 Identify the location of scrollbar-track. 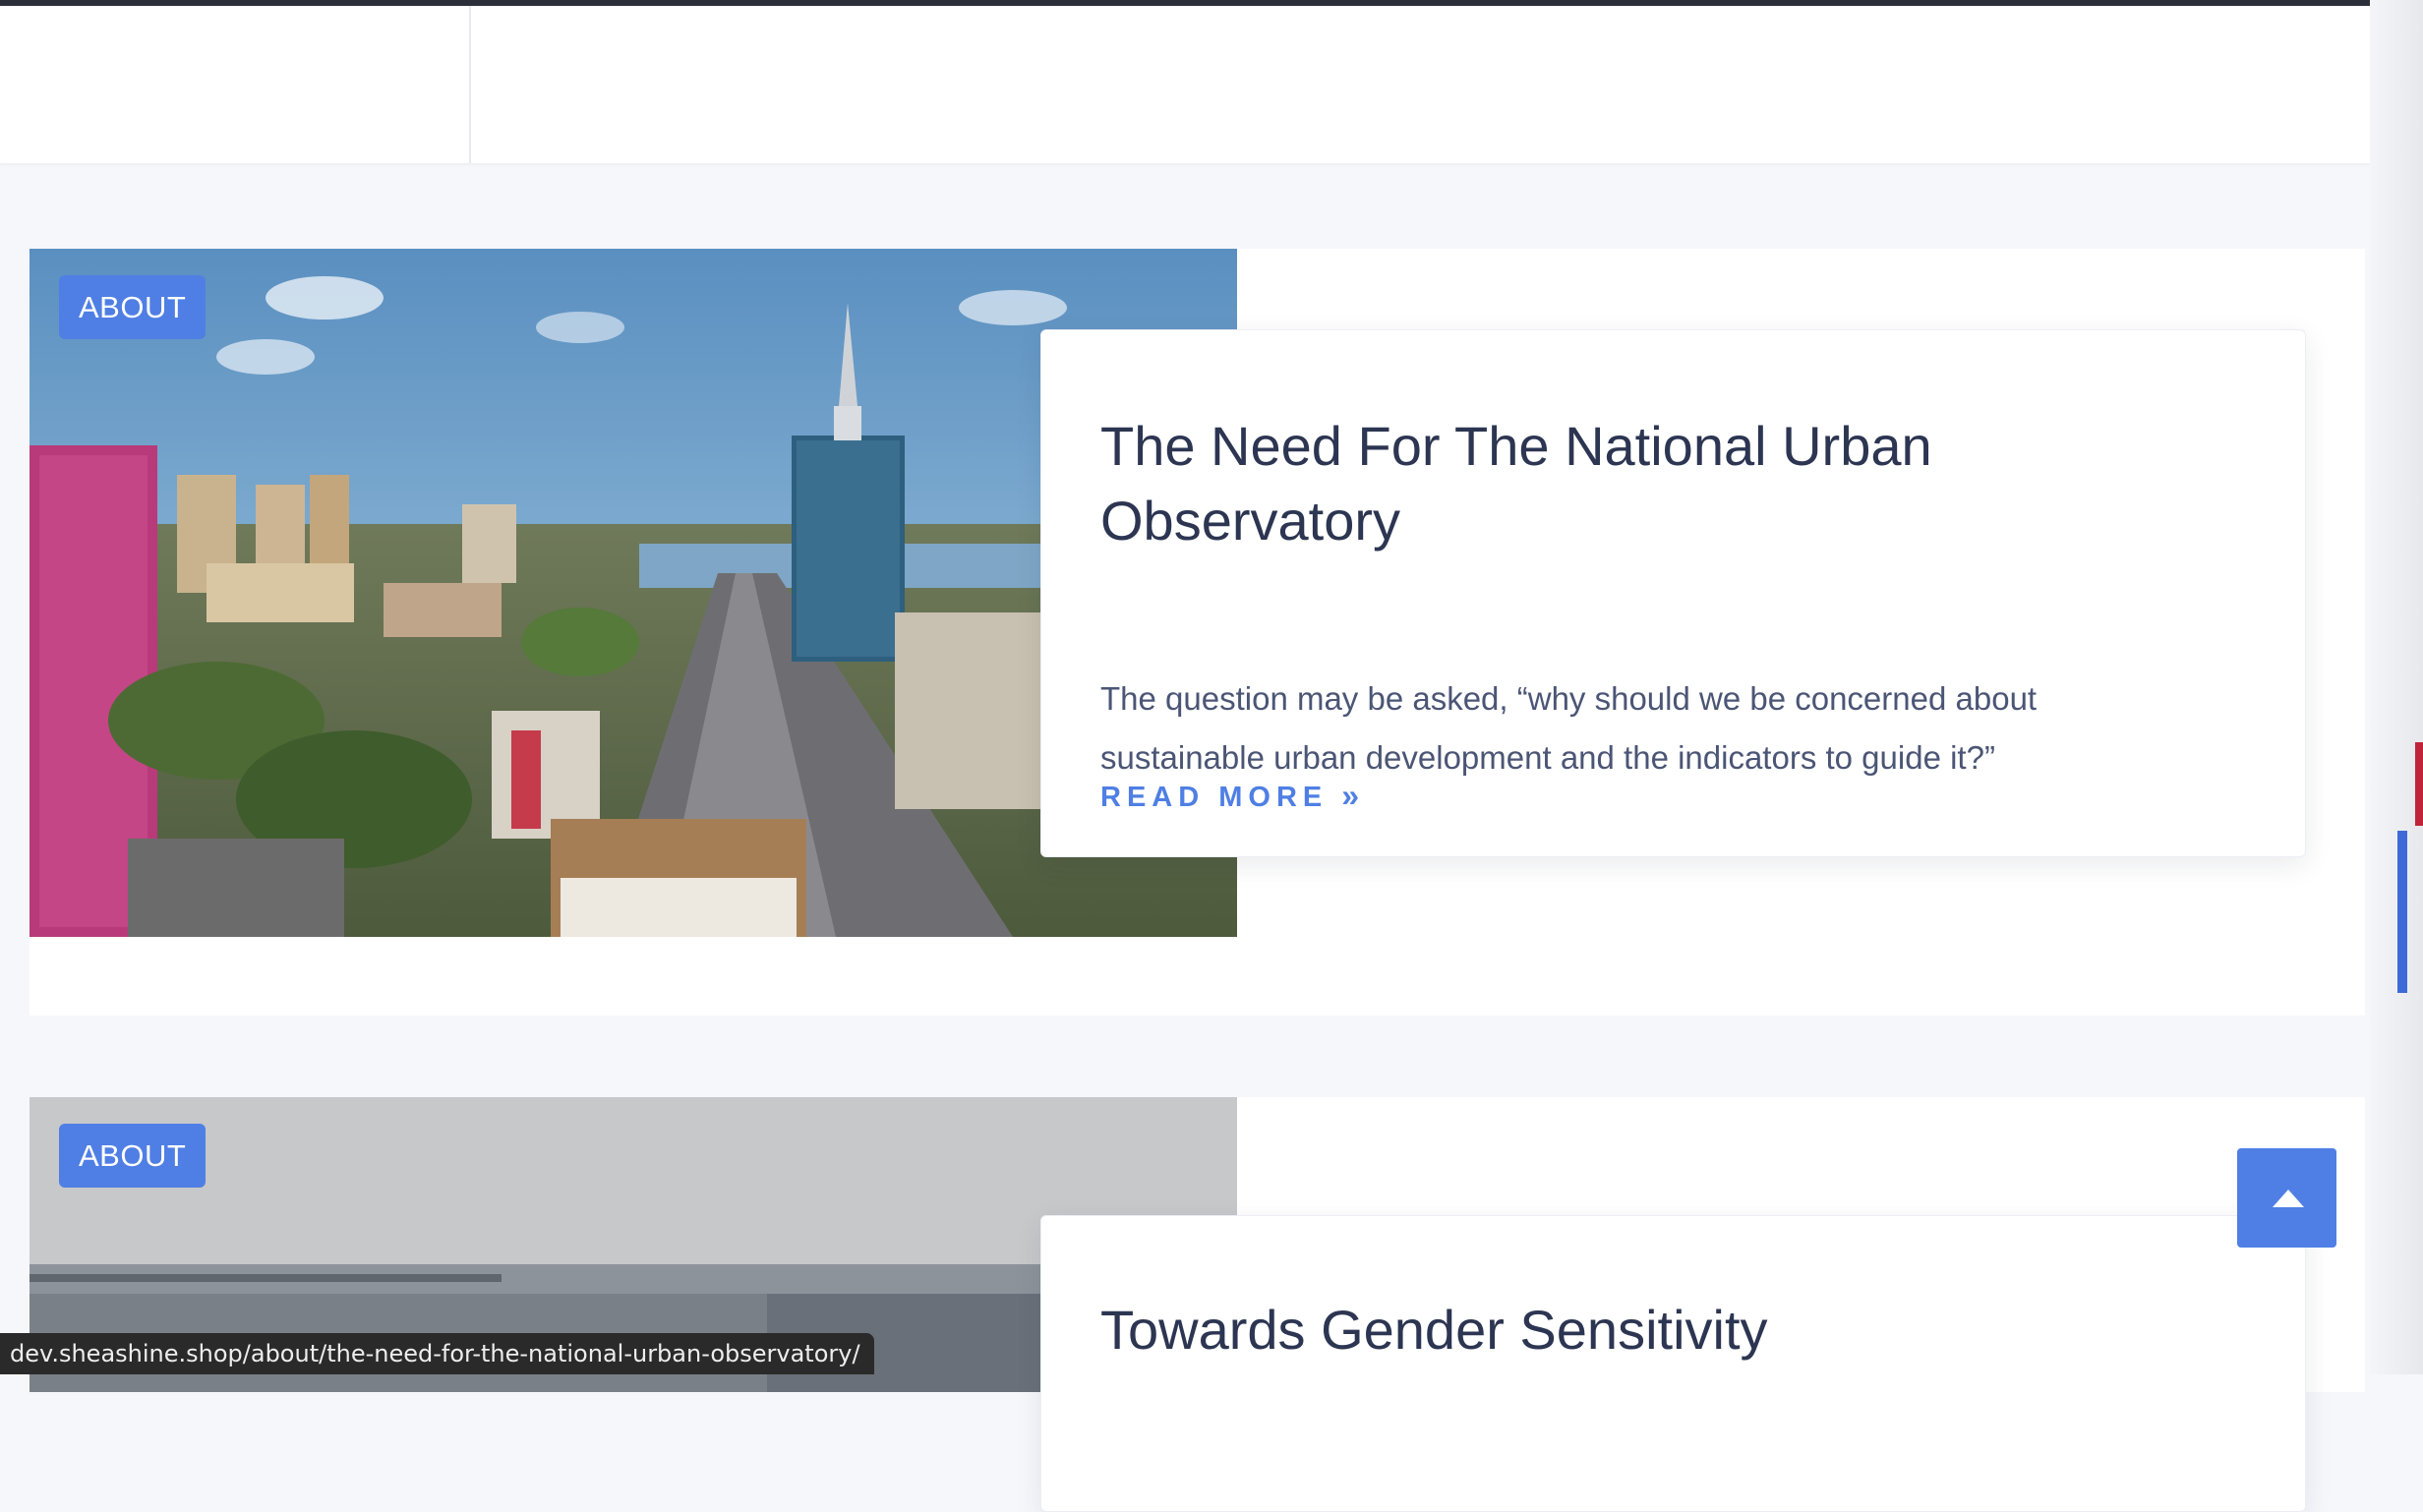
(2396, 687).